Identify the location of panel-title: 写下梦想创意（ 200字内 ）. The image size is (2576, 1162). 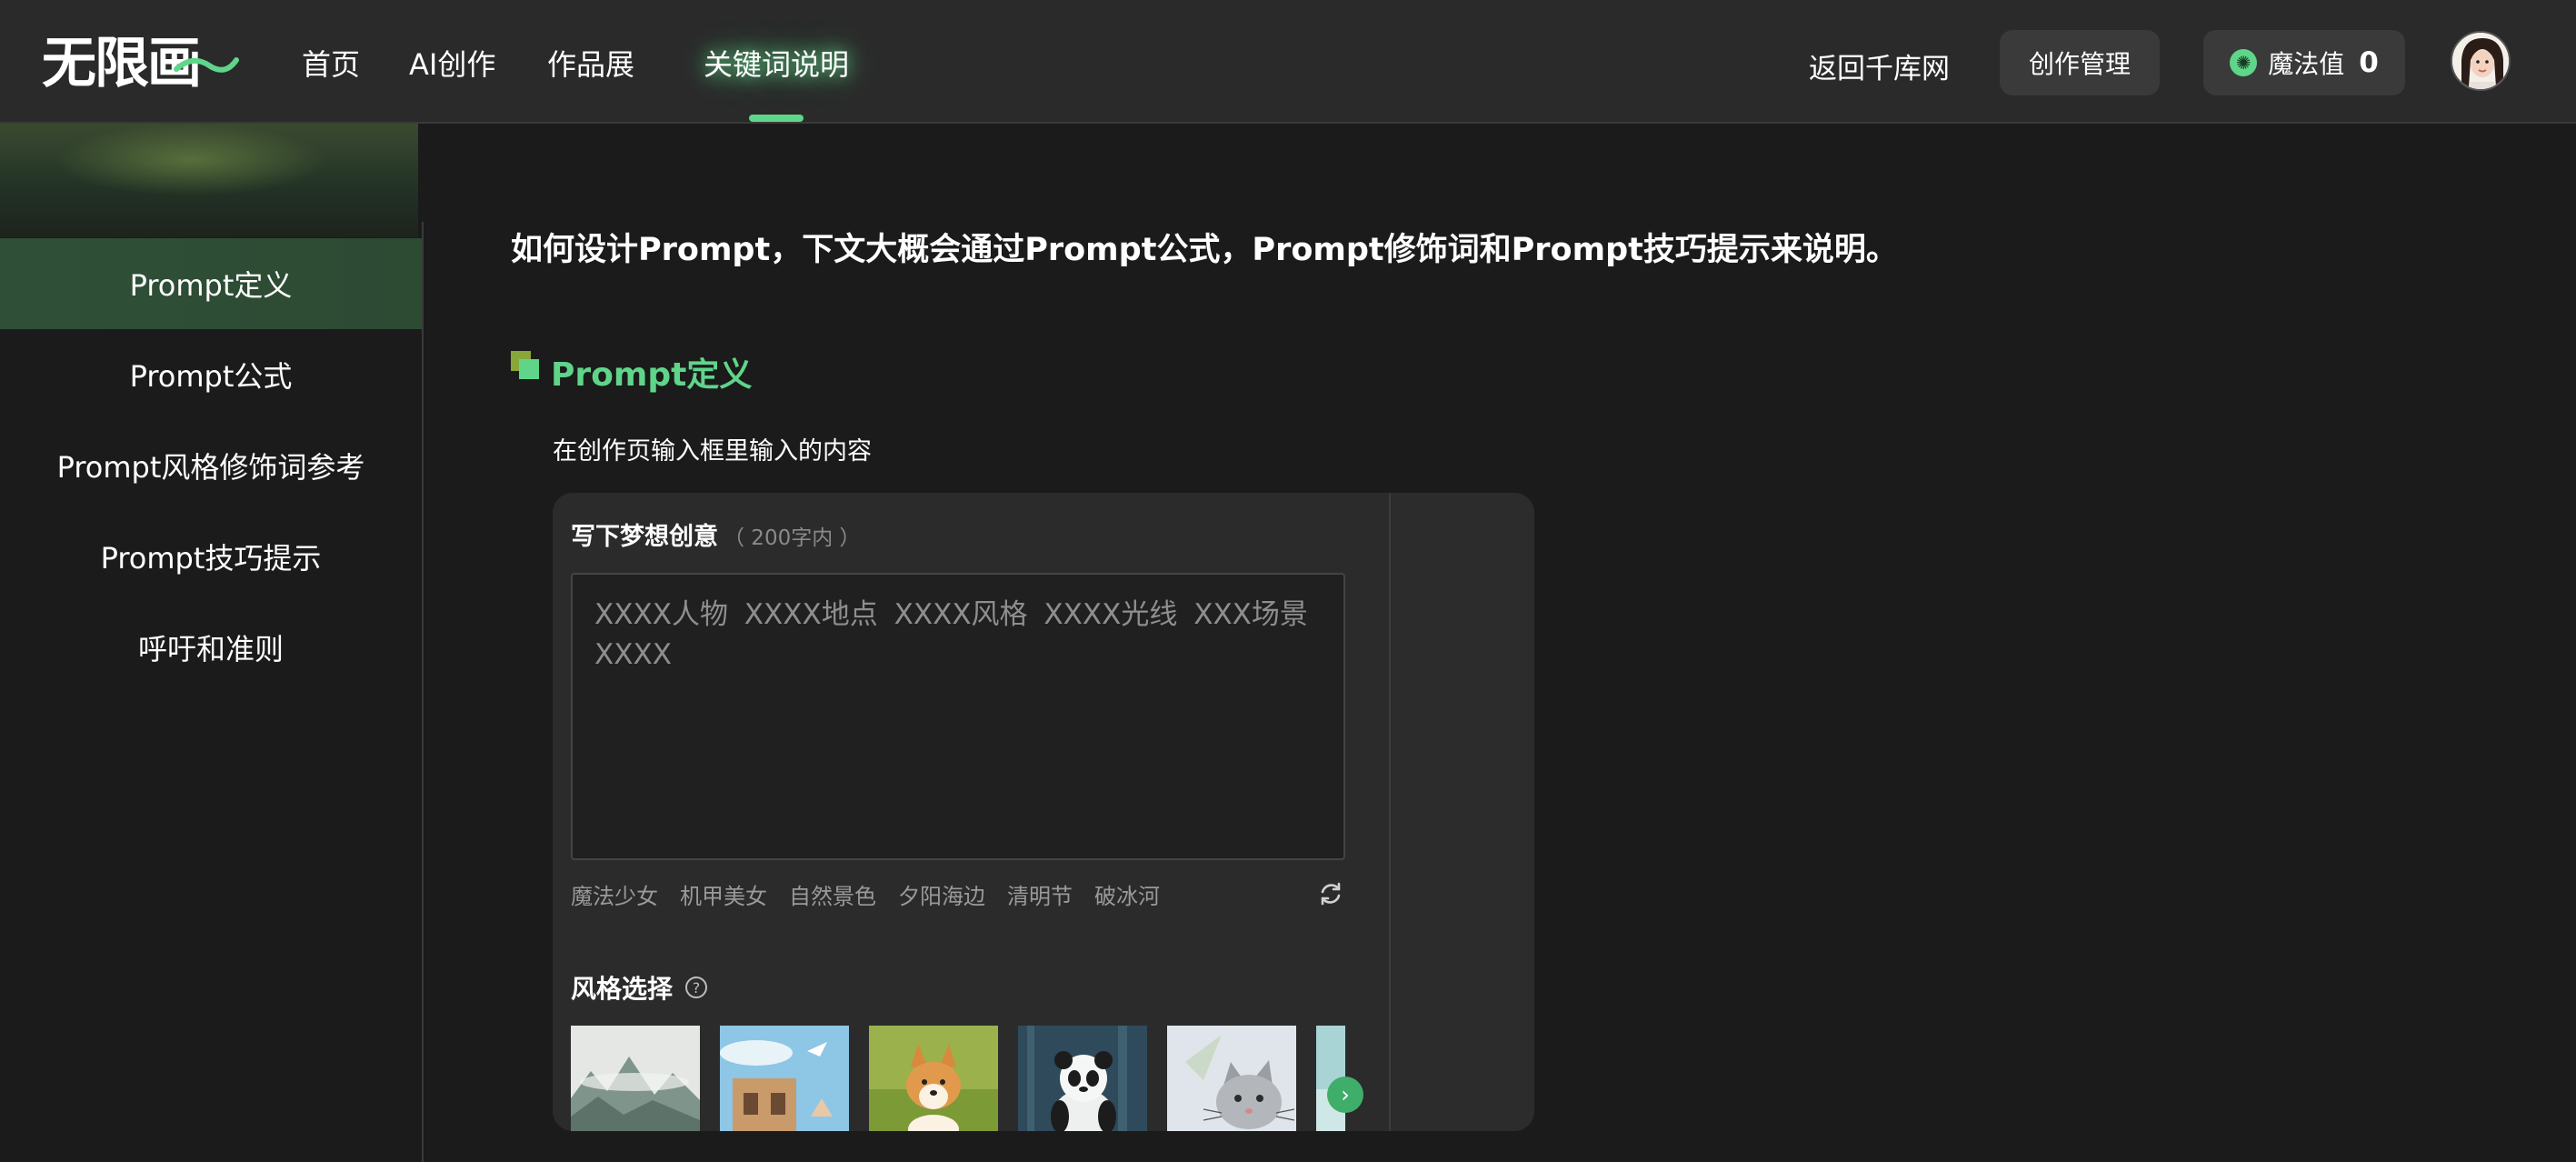
(716, 534).